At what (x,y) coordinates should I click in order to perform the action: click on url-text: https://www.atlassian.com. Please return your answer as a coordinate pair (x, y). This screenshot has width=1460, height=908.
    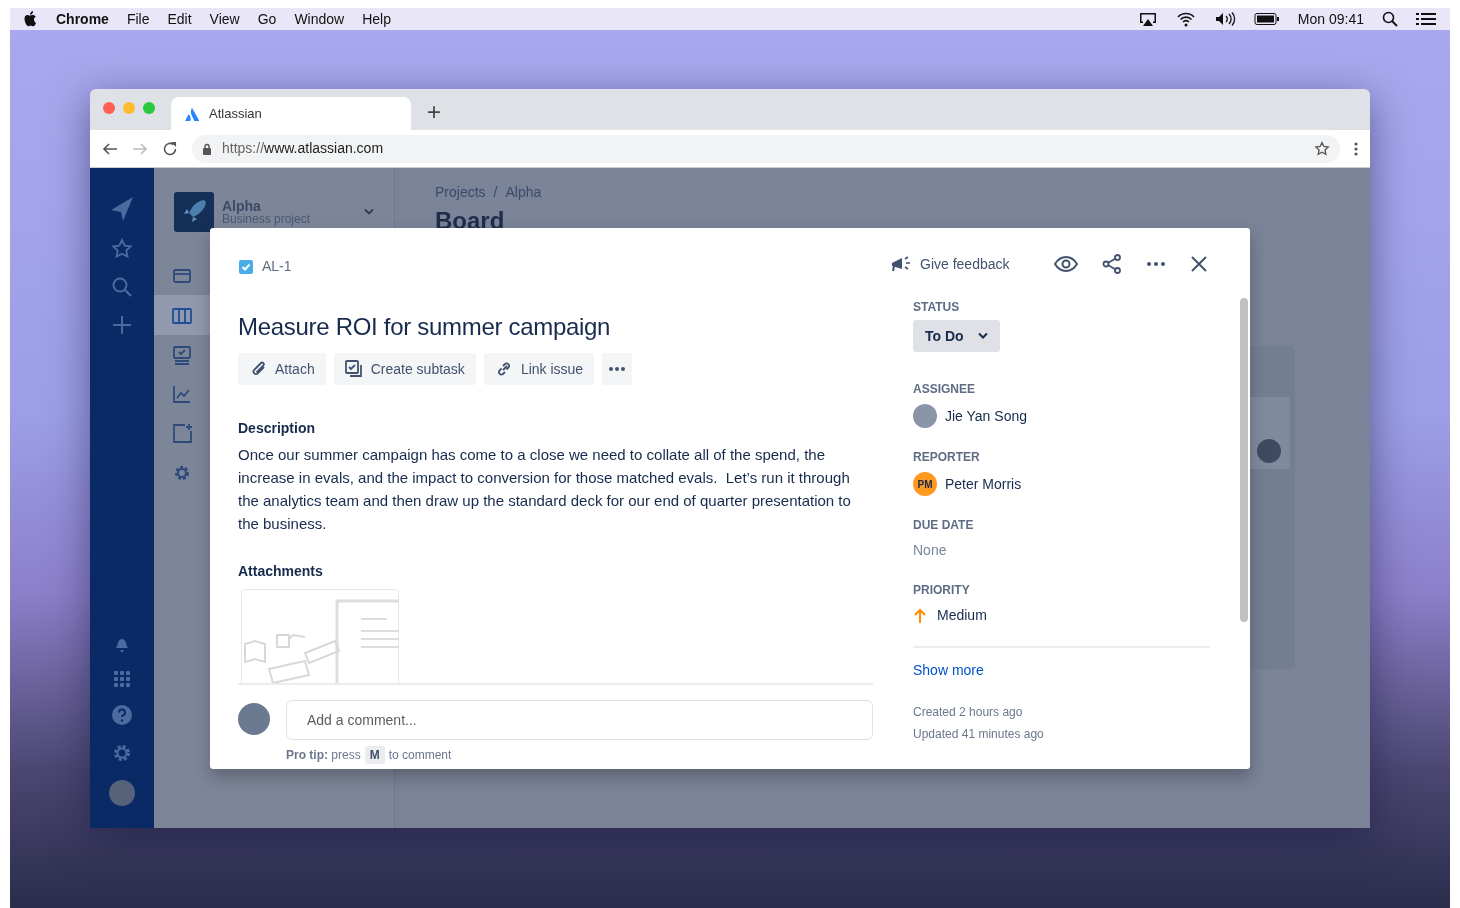
    Looking at the image, I should click on (303, 148).